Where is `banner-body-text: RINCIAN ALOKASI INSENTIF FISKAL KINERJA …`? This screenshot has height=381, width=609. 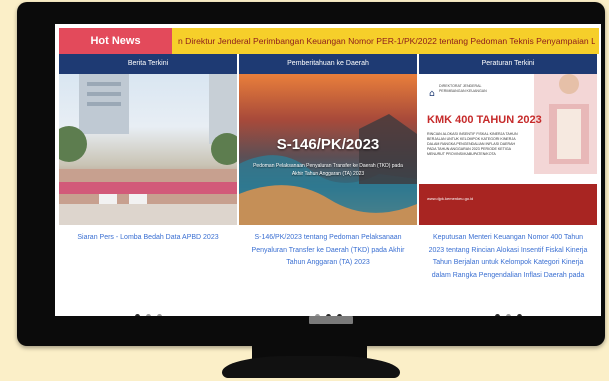 banner-body-text: RINCIAN ALOKASI INSENTIF FISKAL KINERJA … is located at coordinates (472, 144).